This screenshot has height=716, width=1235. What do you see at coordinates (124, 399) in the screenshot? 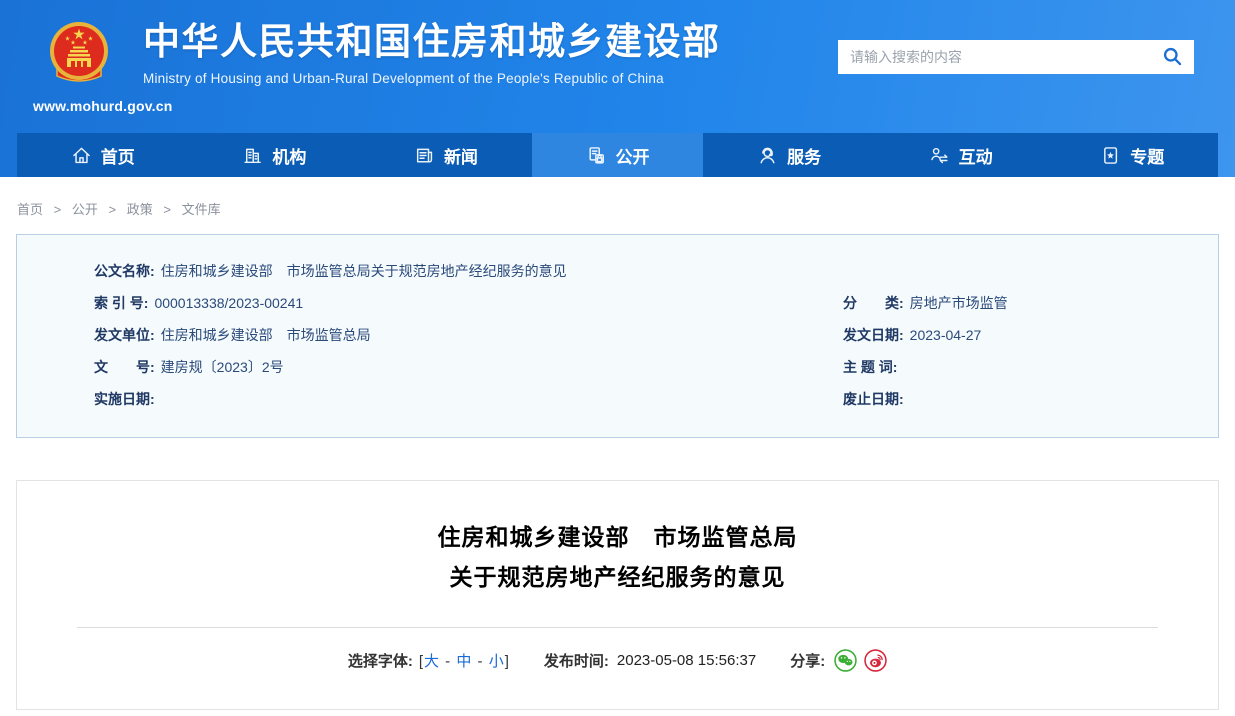
I see `meta-label-effective-date: 实施日期:` at bounding box center [124, 399].